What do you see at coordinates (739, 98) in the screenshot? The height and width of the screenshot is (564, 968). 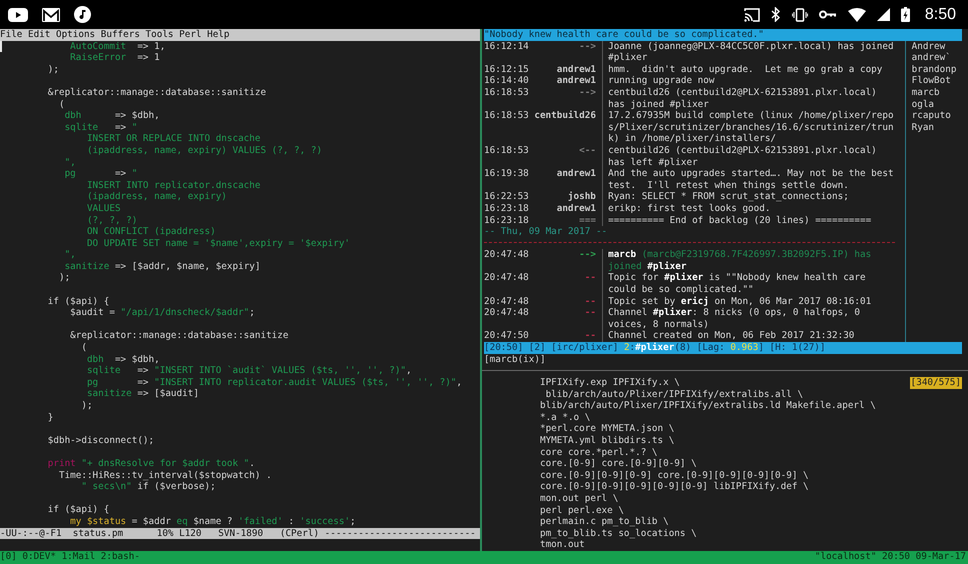 I see `chat-message: centbuild26 (centbuild2@PLX-62153891.plxr.local) has joined #plixer` at bounding box center [739, 98].